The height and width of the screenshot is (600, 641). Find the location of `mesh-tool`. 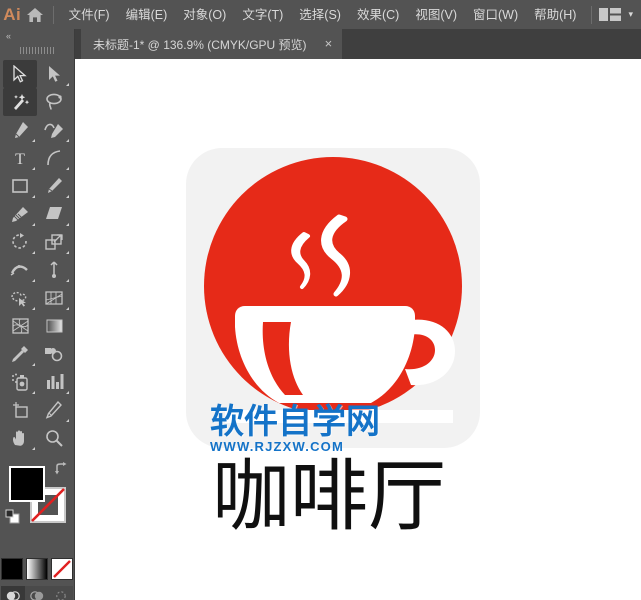

mesh-tool is located at coordinates (20, 326).